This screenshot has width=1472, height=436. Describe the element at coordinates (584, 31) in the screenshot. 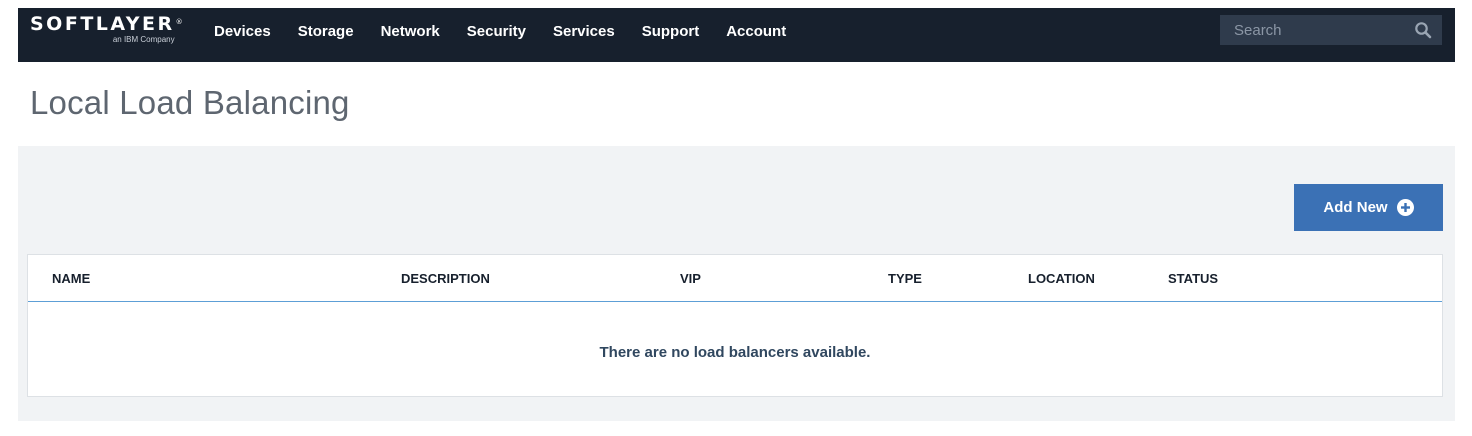

I see `nav-item-services: Services` at that location.